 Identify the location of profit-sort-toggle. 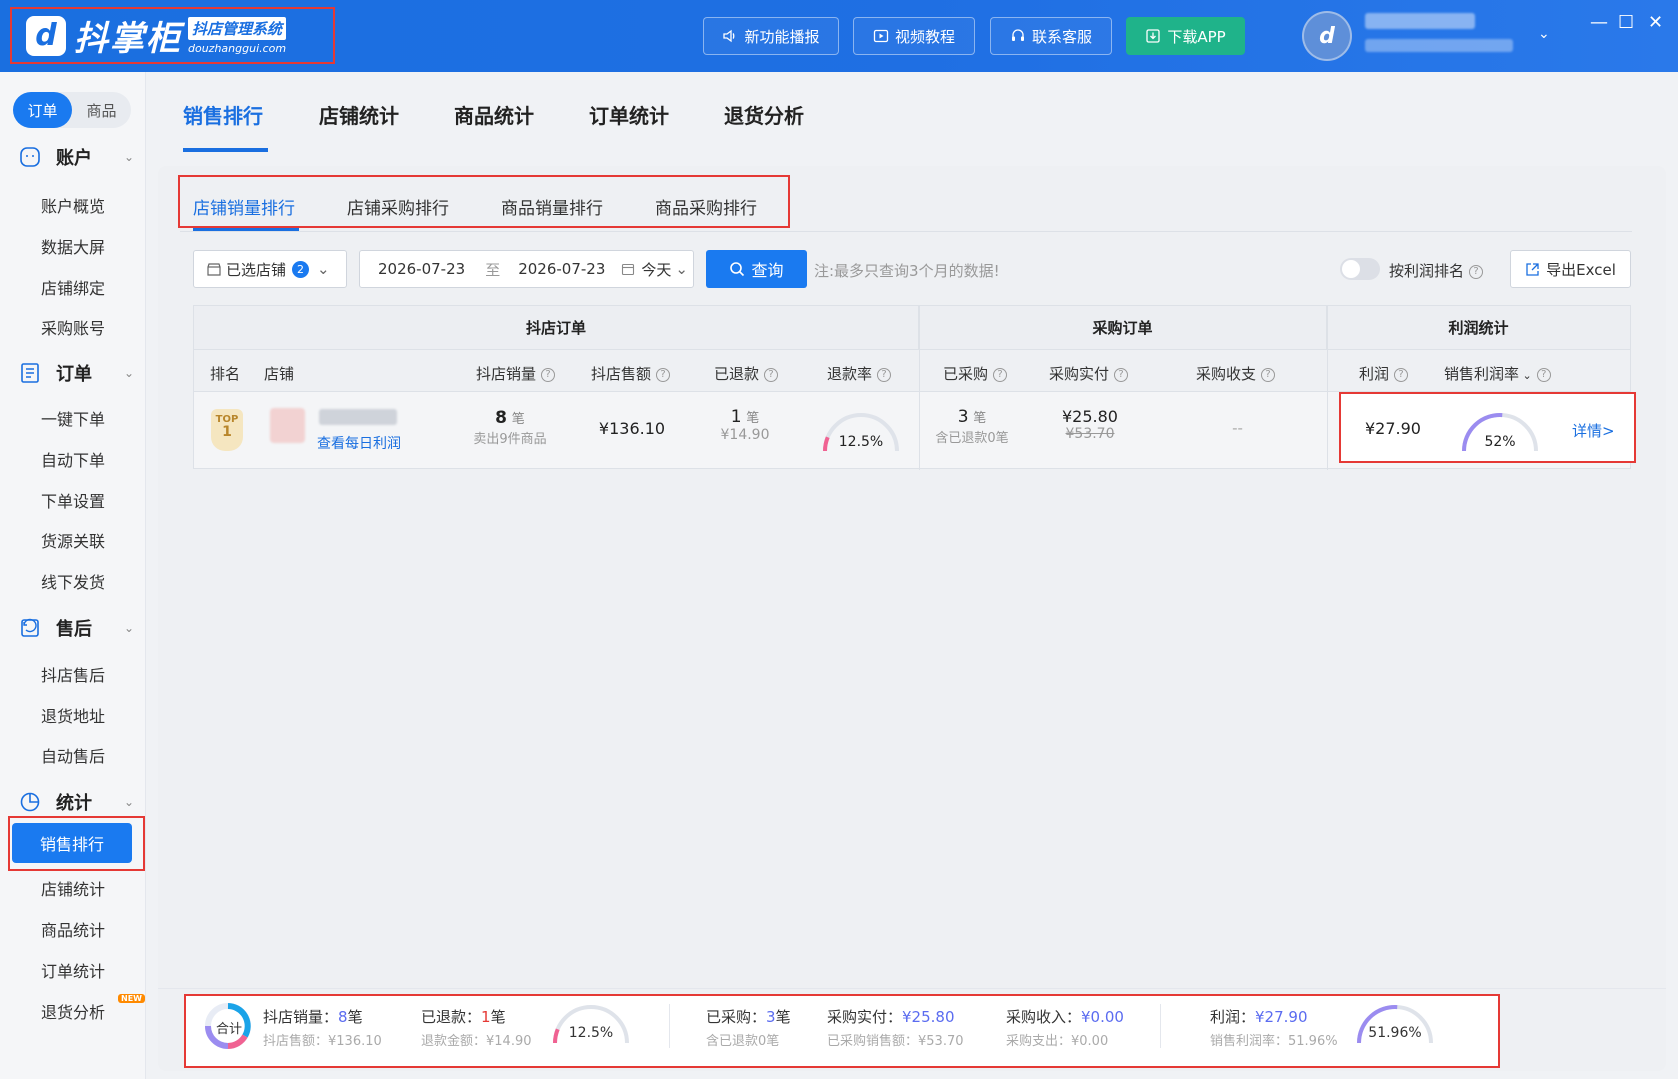
(1360, 269).